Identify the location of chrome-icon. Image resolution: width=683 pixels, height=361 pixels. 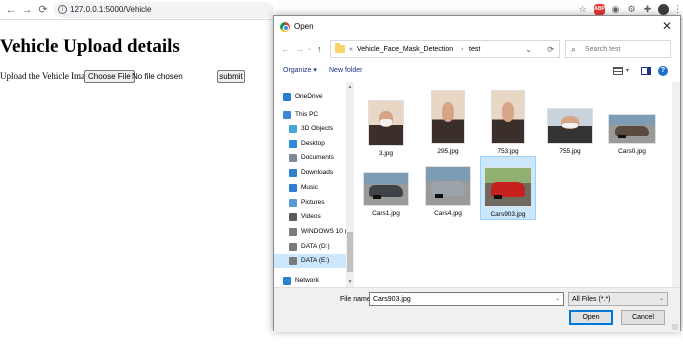
(285, 27).